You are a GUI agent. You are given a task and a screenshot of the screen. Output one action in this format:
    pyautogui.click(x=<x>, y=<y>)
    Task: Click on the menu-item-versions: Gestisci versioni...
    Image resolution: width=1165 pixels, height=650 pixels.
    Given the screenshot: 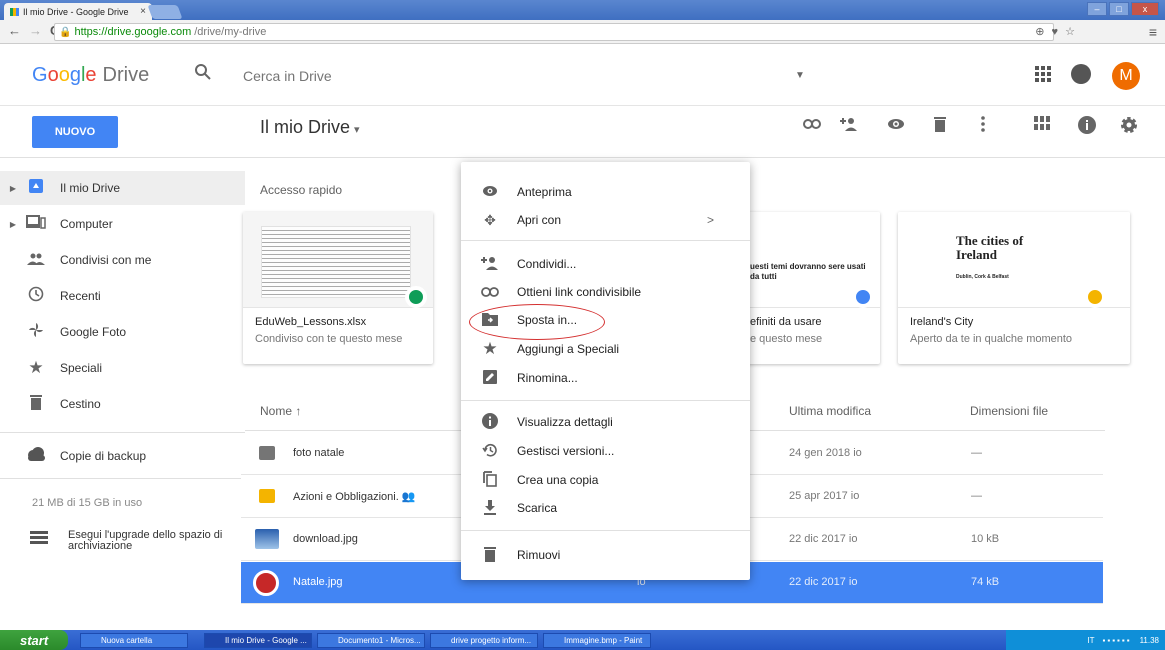 What is the action you would take?
    pyautogui.click(x=605, y=451)
    